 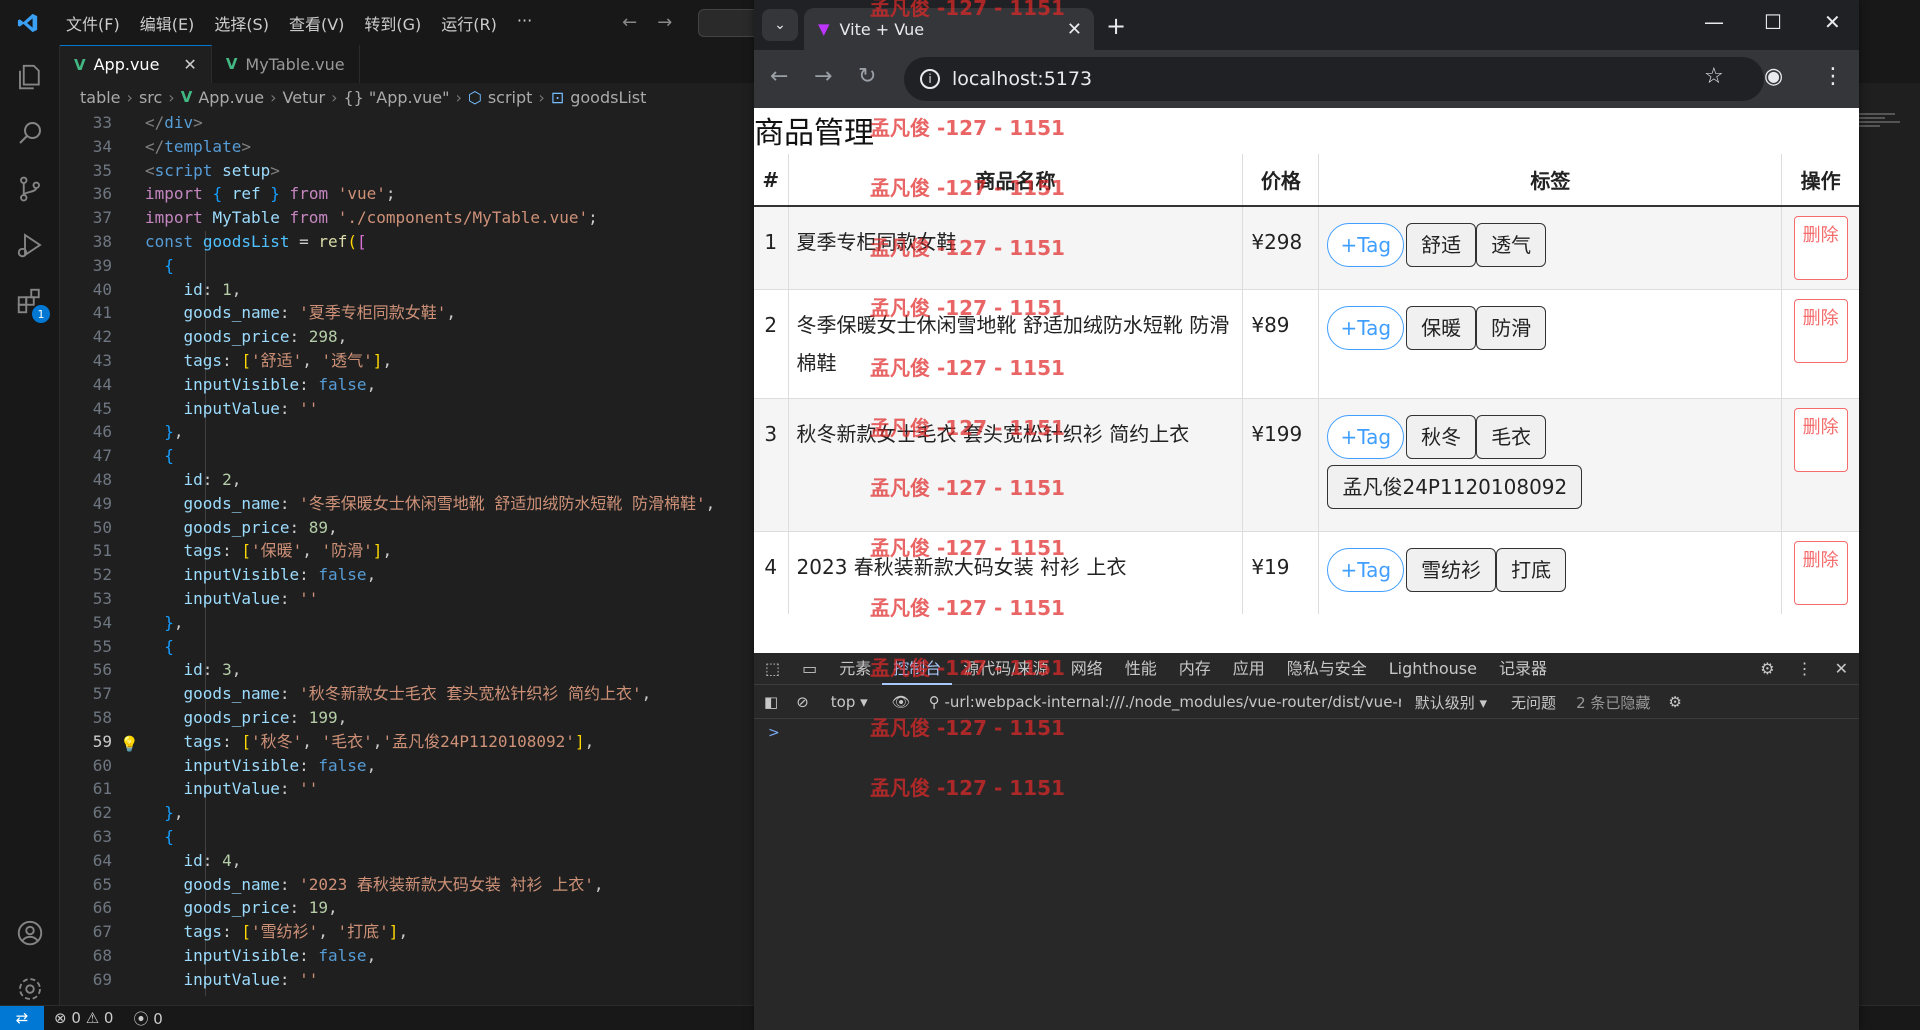 I want to click on breadcrumb-item: goodsList, so click(x=608, y=97).